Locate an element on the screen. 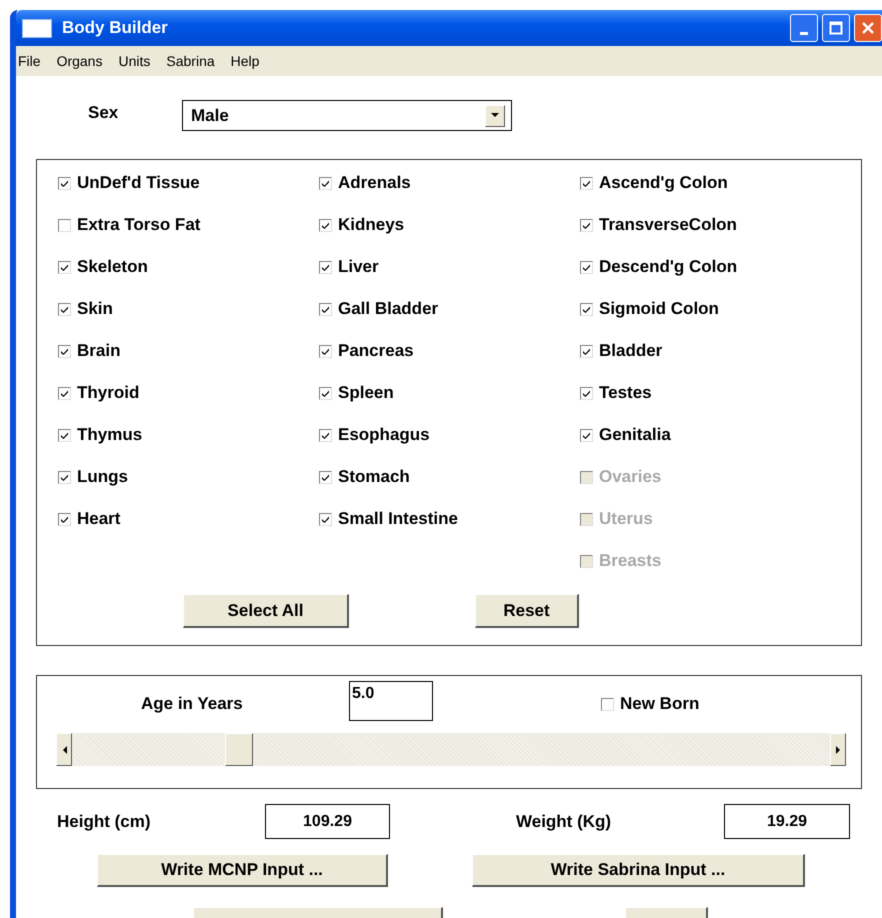 This screenshot has height=918, width=882. checkbox-label: Brain is located at coordinates (98, 351).